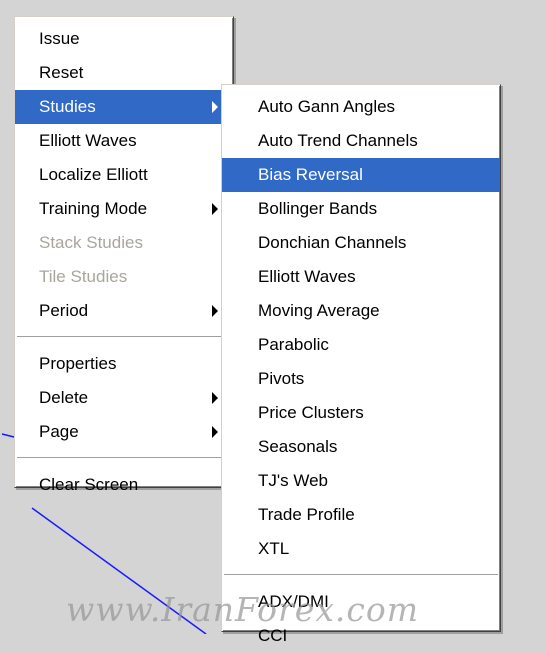 This screenshot has height=653, width=546. Describe the element at coordinates (124, 364) in the screenshot. I see `menu-item-properties: Properties` at that location.